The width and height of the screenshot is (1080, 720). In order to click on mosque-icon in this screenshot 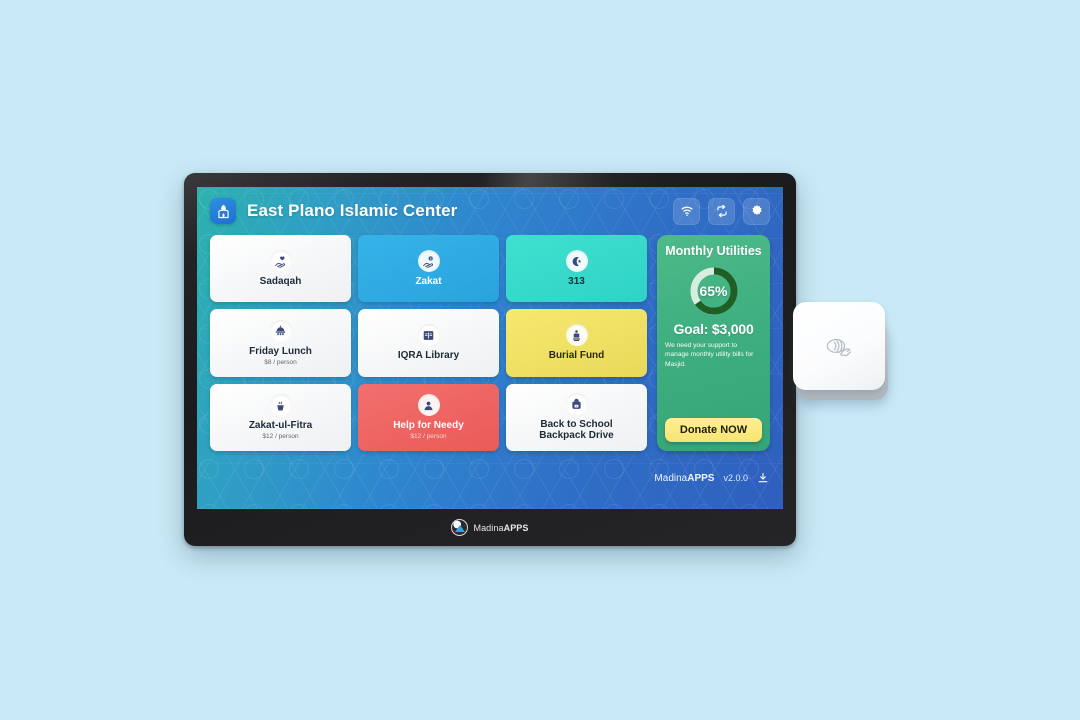, I will do `click(223, 211)`.